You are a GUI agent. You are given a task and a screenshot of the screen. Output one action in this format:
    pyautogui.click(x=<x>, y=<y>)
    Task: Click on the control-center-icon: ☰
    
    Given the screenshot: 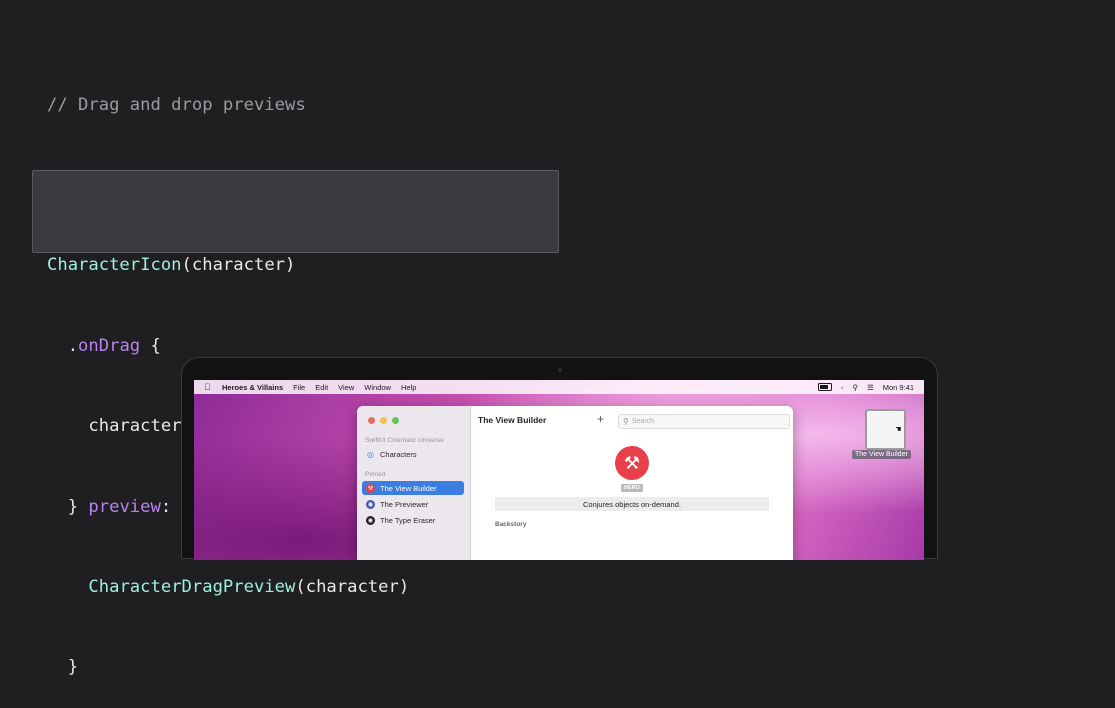 What is the action you would take?
    pyautogui.click(x=870, y=387)
    